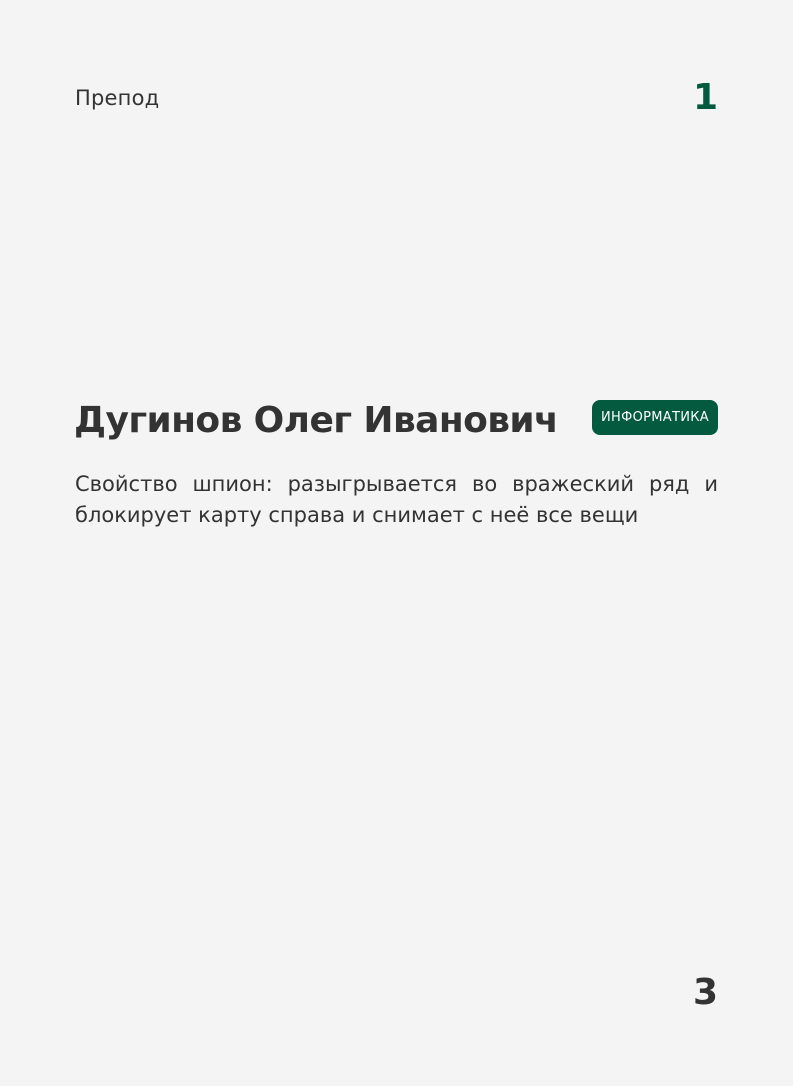 The height and width of the screenshot is (1086, 793). I want to click on card-bottom-number: 3, so click(705, 992).